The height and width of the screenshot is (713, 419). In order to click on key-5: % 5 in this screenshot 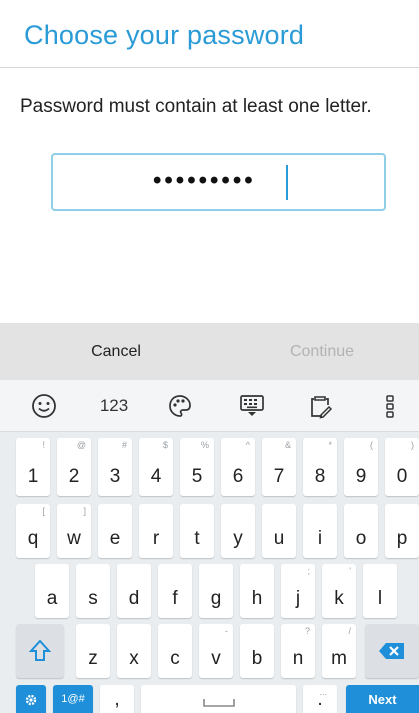, I will do `click(197, 467)`.